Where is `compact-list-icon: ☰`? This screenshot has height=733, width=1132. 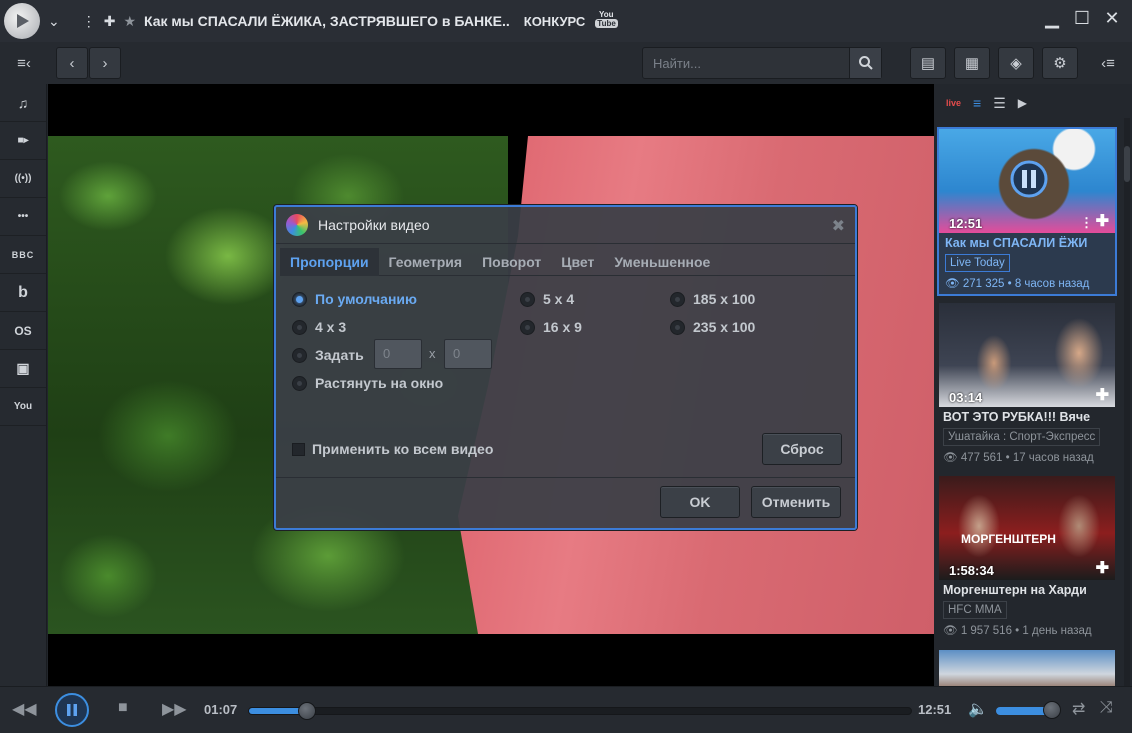
compact-list-icon: ☰ is located at coordinates (999, 103).